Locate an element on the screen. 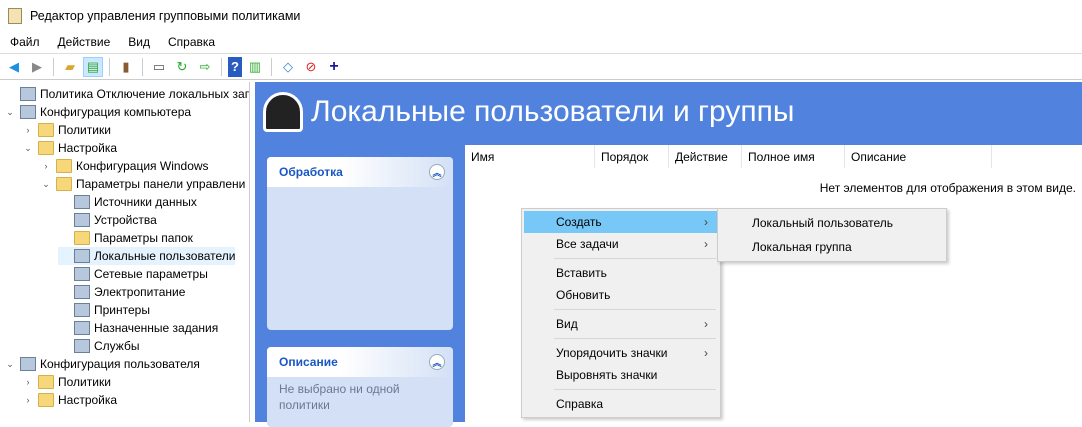 Image resolution: width=1082 pixels, height=427 pixels. tree-item: ⌄ Параметры панели управлени is located at coordinates (142, 184).